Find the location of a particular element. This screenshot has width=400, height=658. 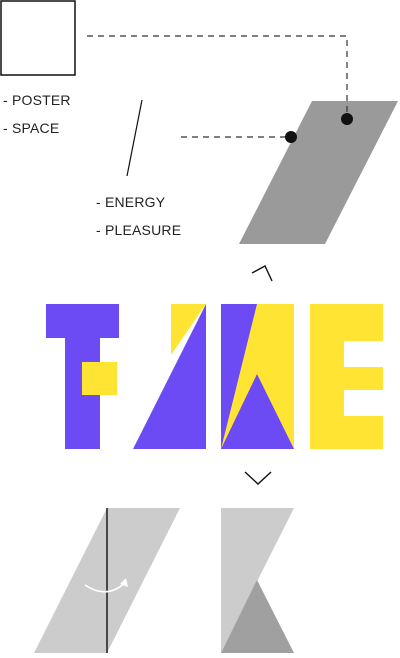

poster-square is located at coordinates (38, 38).